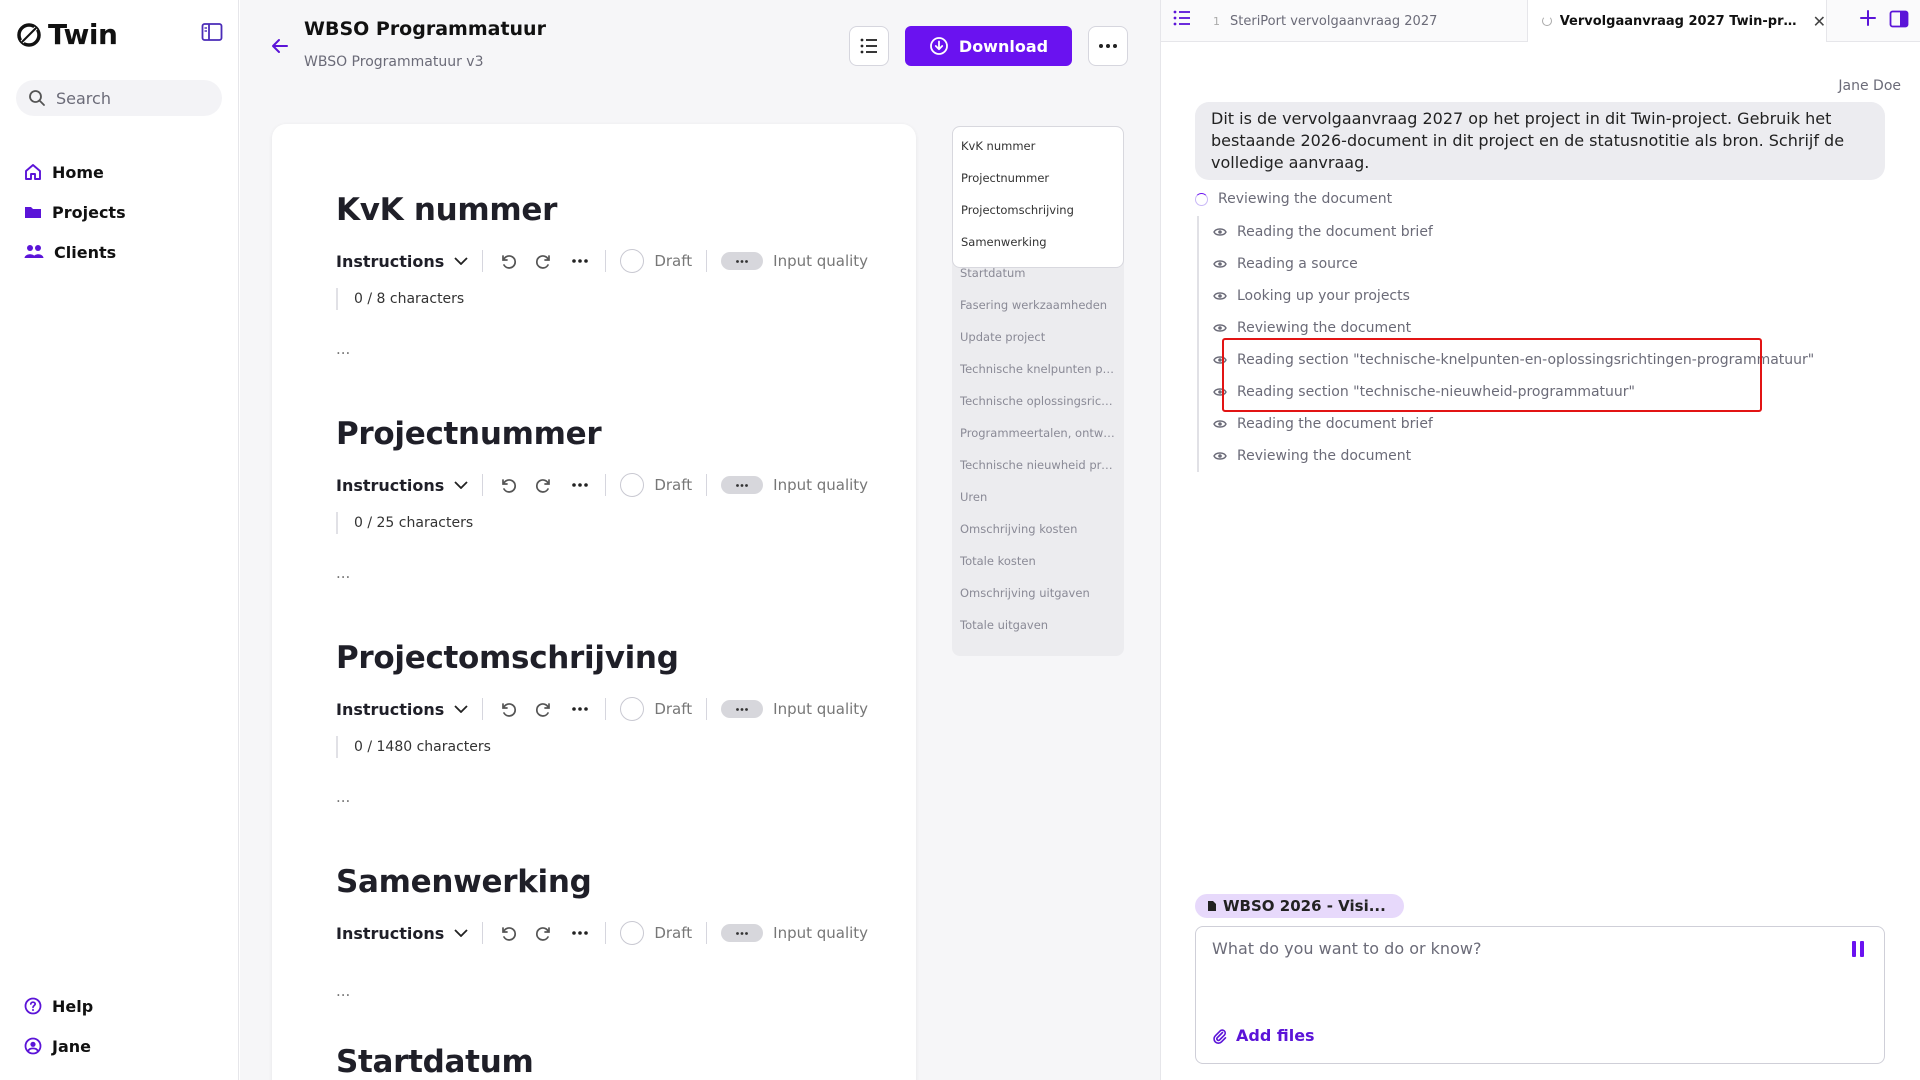  I want to click on outline-item: Omschrijving kosten, so click(1038, 529).